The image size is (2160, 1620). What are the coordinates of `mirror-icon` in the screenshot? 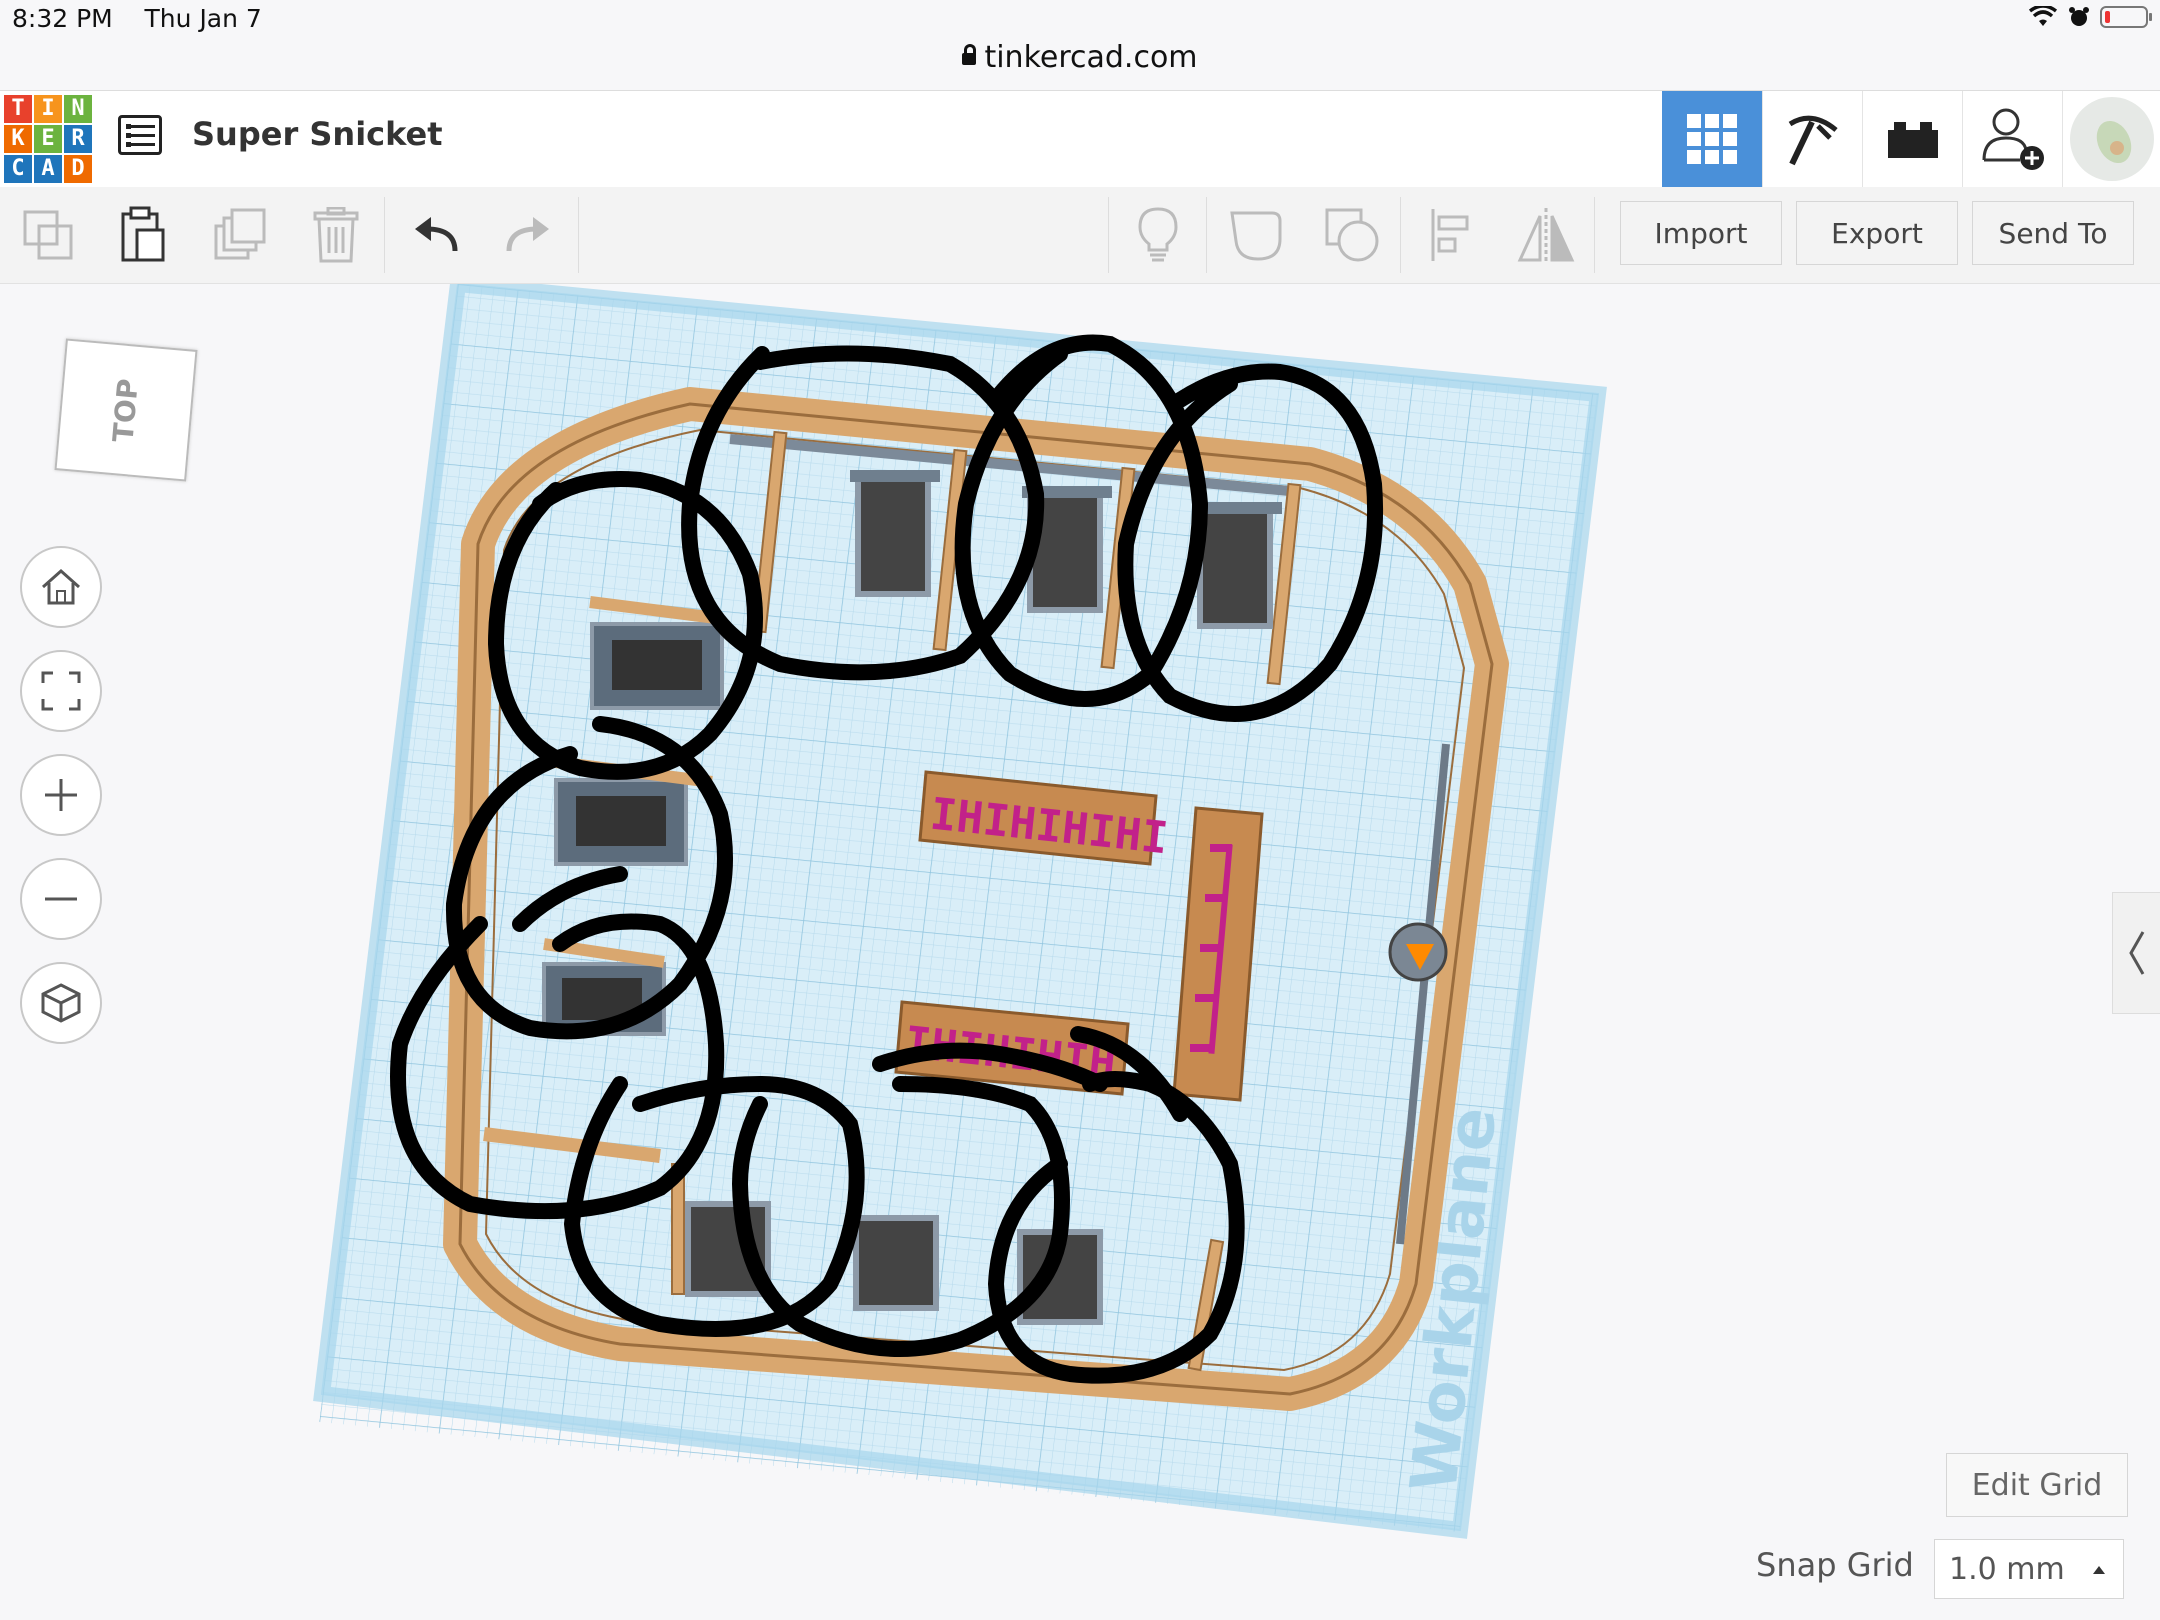 It's located at (1546, 235).